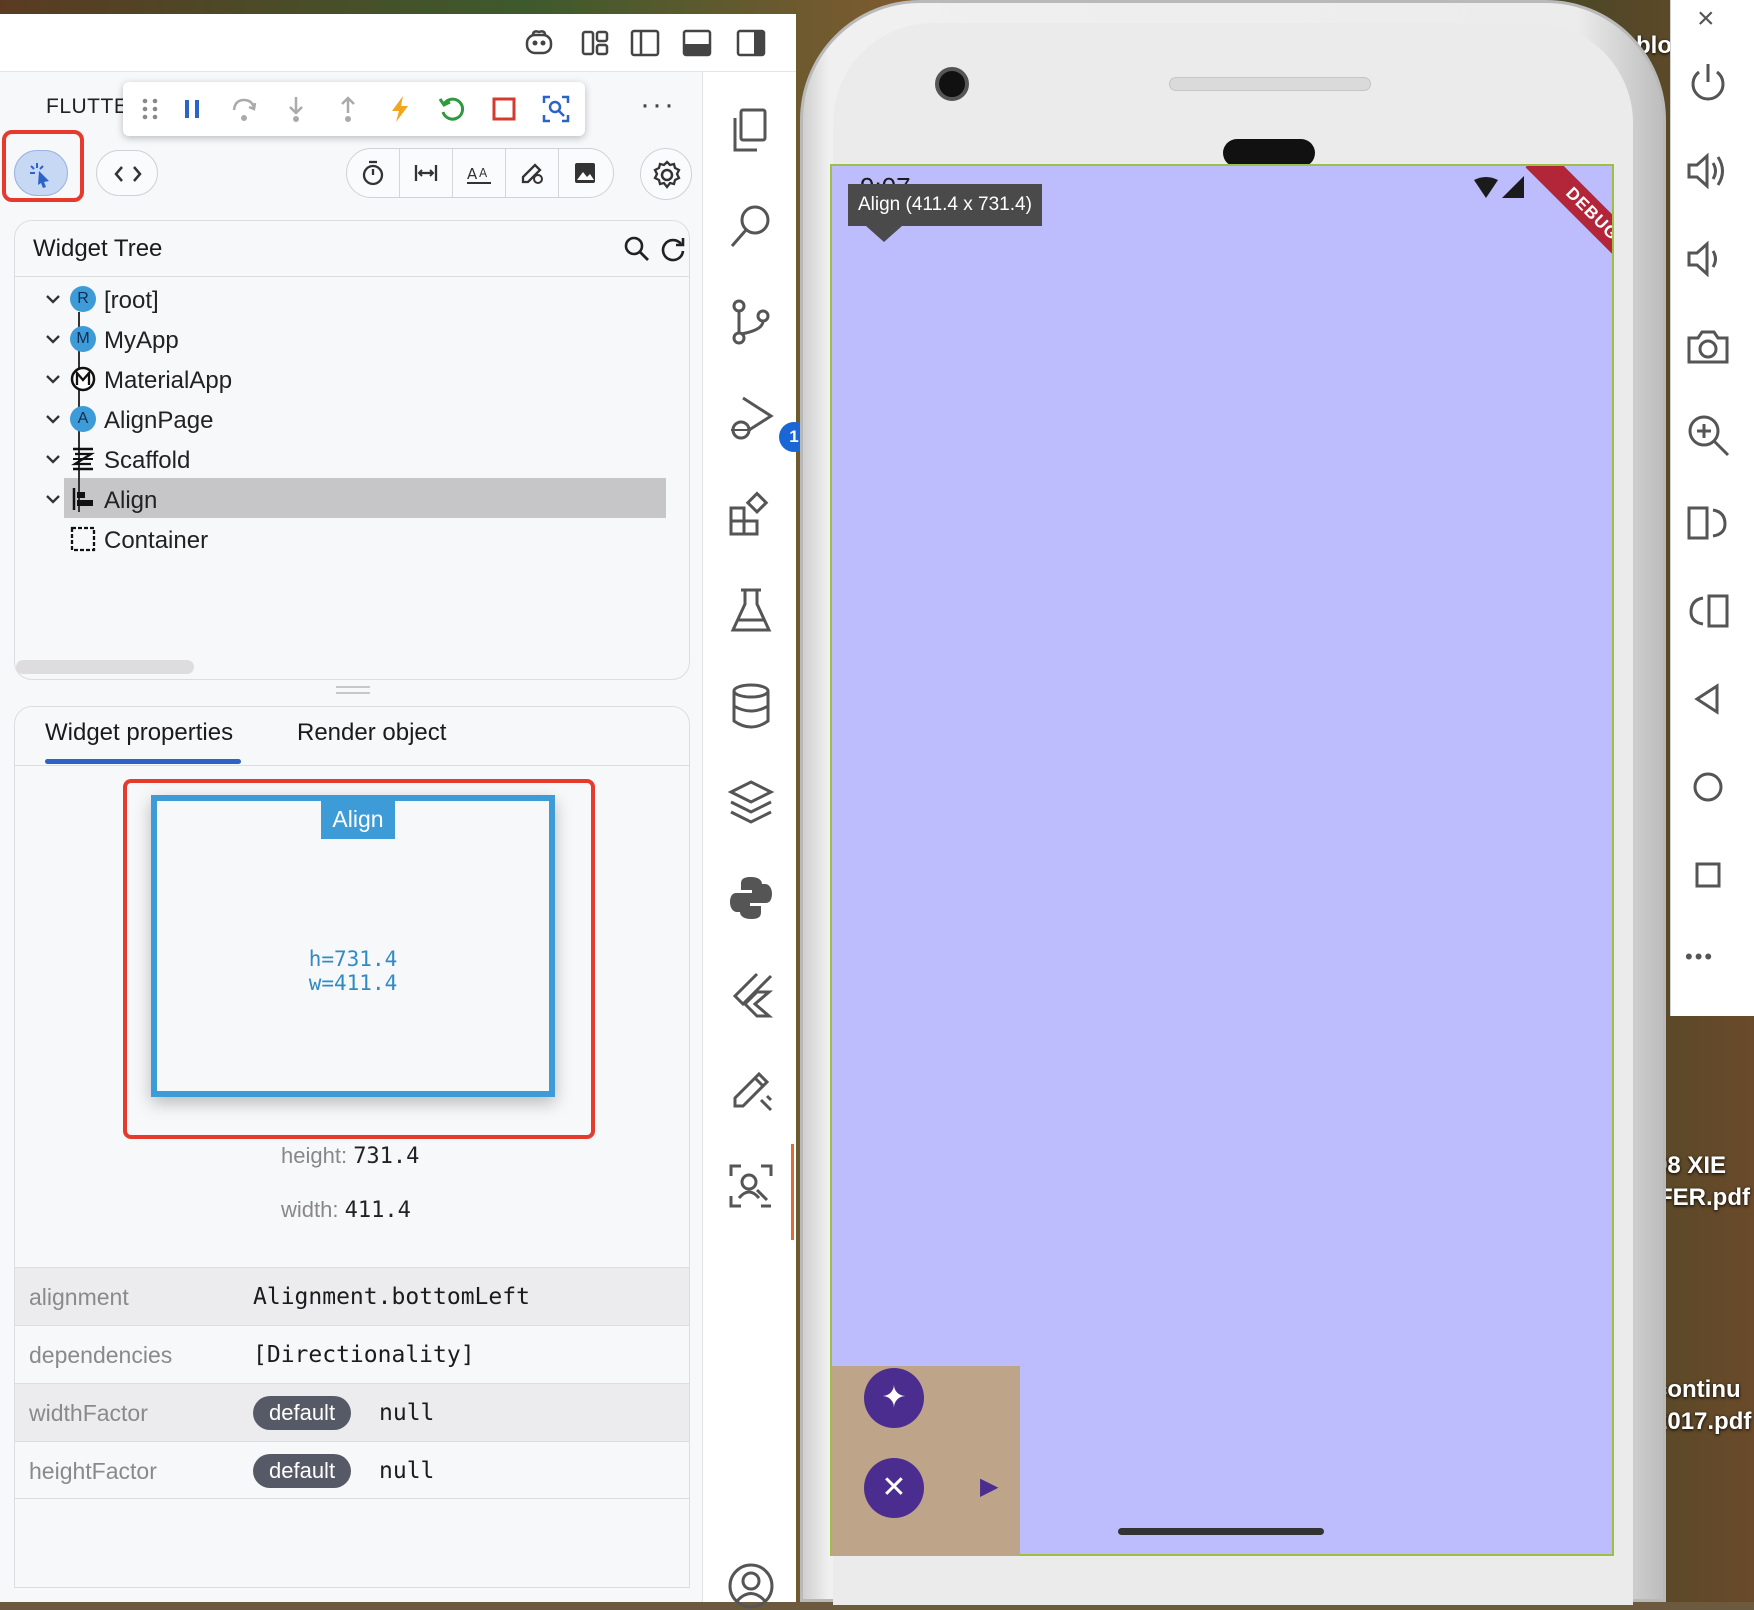  Describe the element at coordinates (1708, 83) in the screenshot. I see `power-icon` at that location.